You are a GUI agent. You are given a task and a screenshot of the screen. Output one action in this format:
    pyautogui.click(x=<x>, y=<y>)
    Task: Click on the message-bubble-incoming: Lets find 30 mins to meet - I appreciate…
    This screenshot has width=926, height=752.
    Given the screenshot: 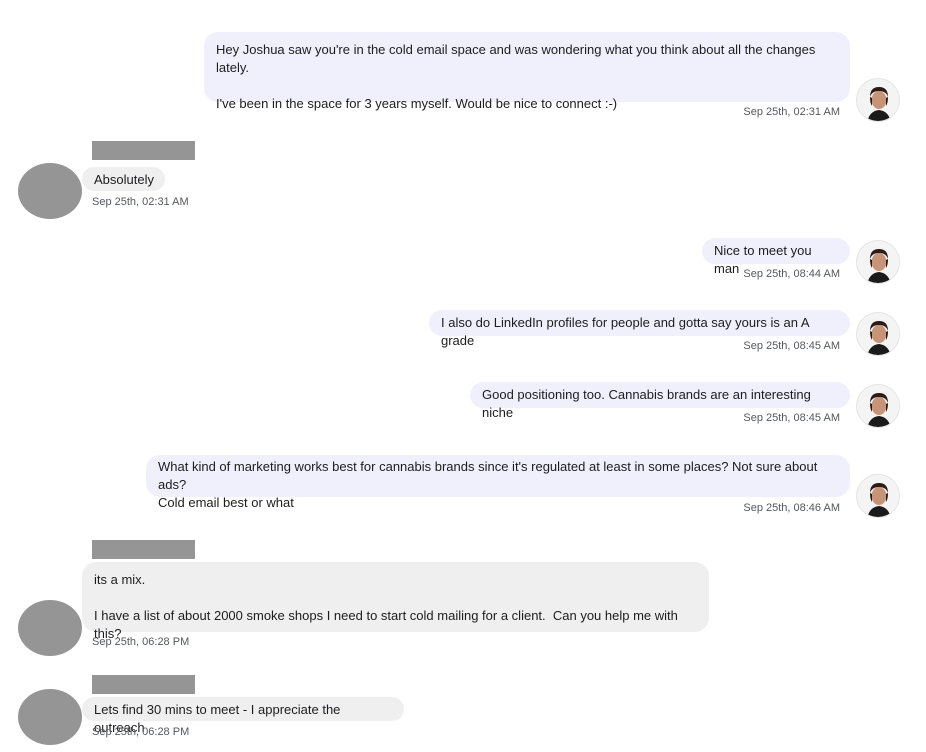 What is the action you would take?
    pyautogui.click(x=243, y=716)
    